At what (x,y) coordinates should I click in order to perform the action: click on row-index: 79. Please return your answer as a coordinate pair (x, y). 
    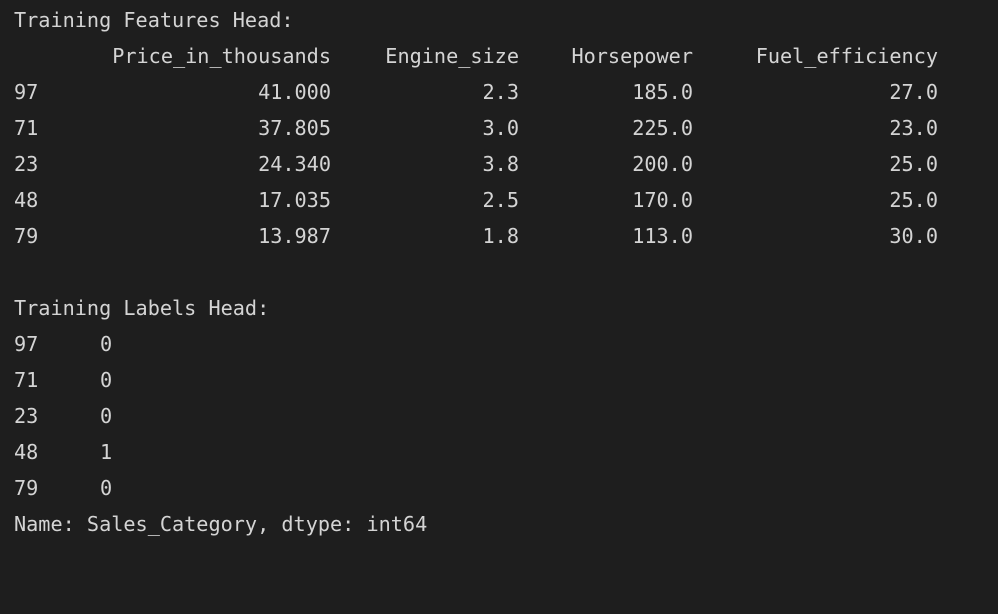
    Looking at the image, I should click on (26, 488).